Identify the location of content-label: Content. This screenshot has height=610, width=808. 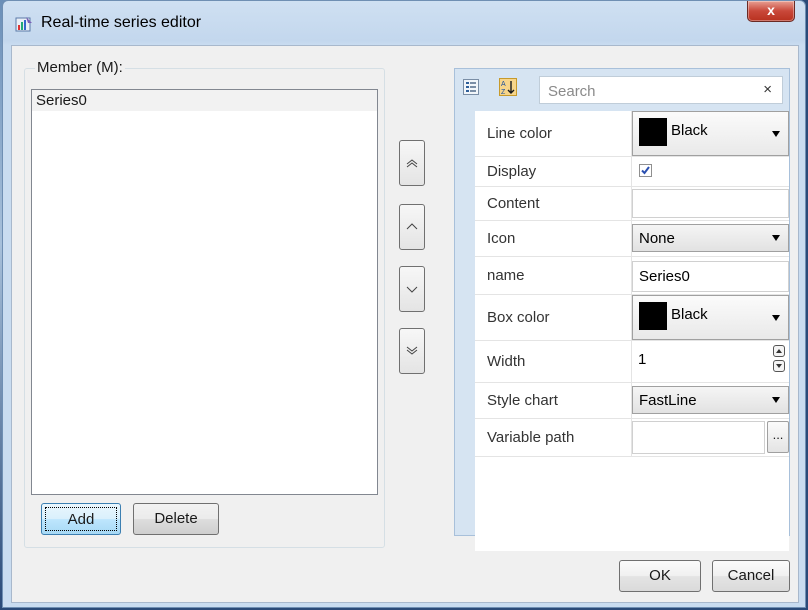
(513, 203).